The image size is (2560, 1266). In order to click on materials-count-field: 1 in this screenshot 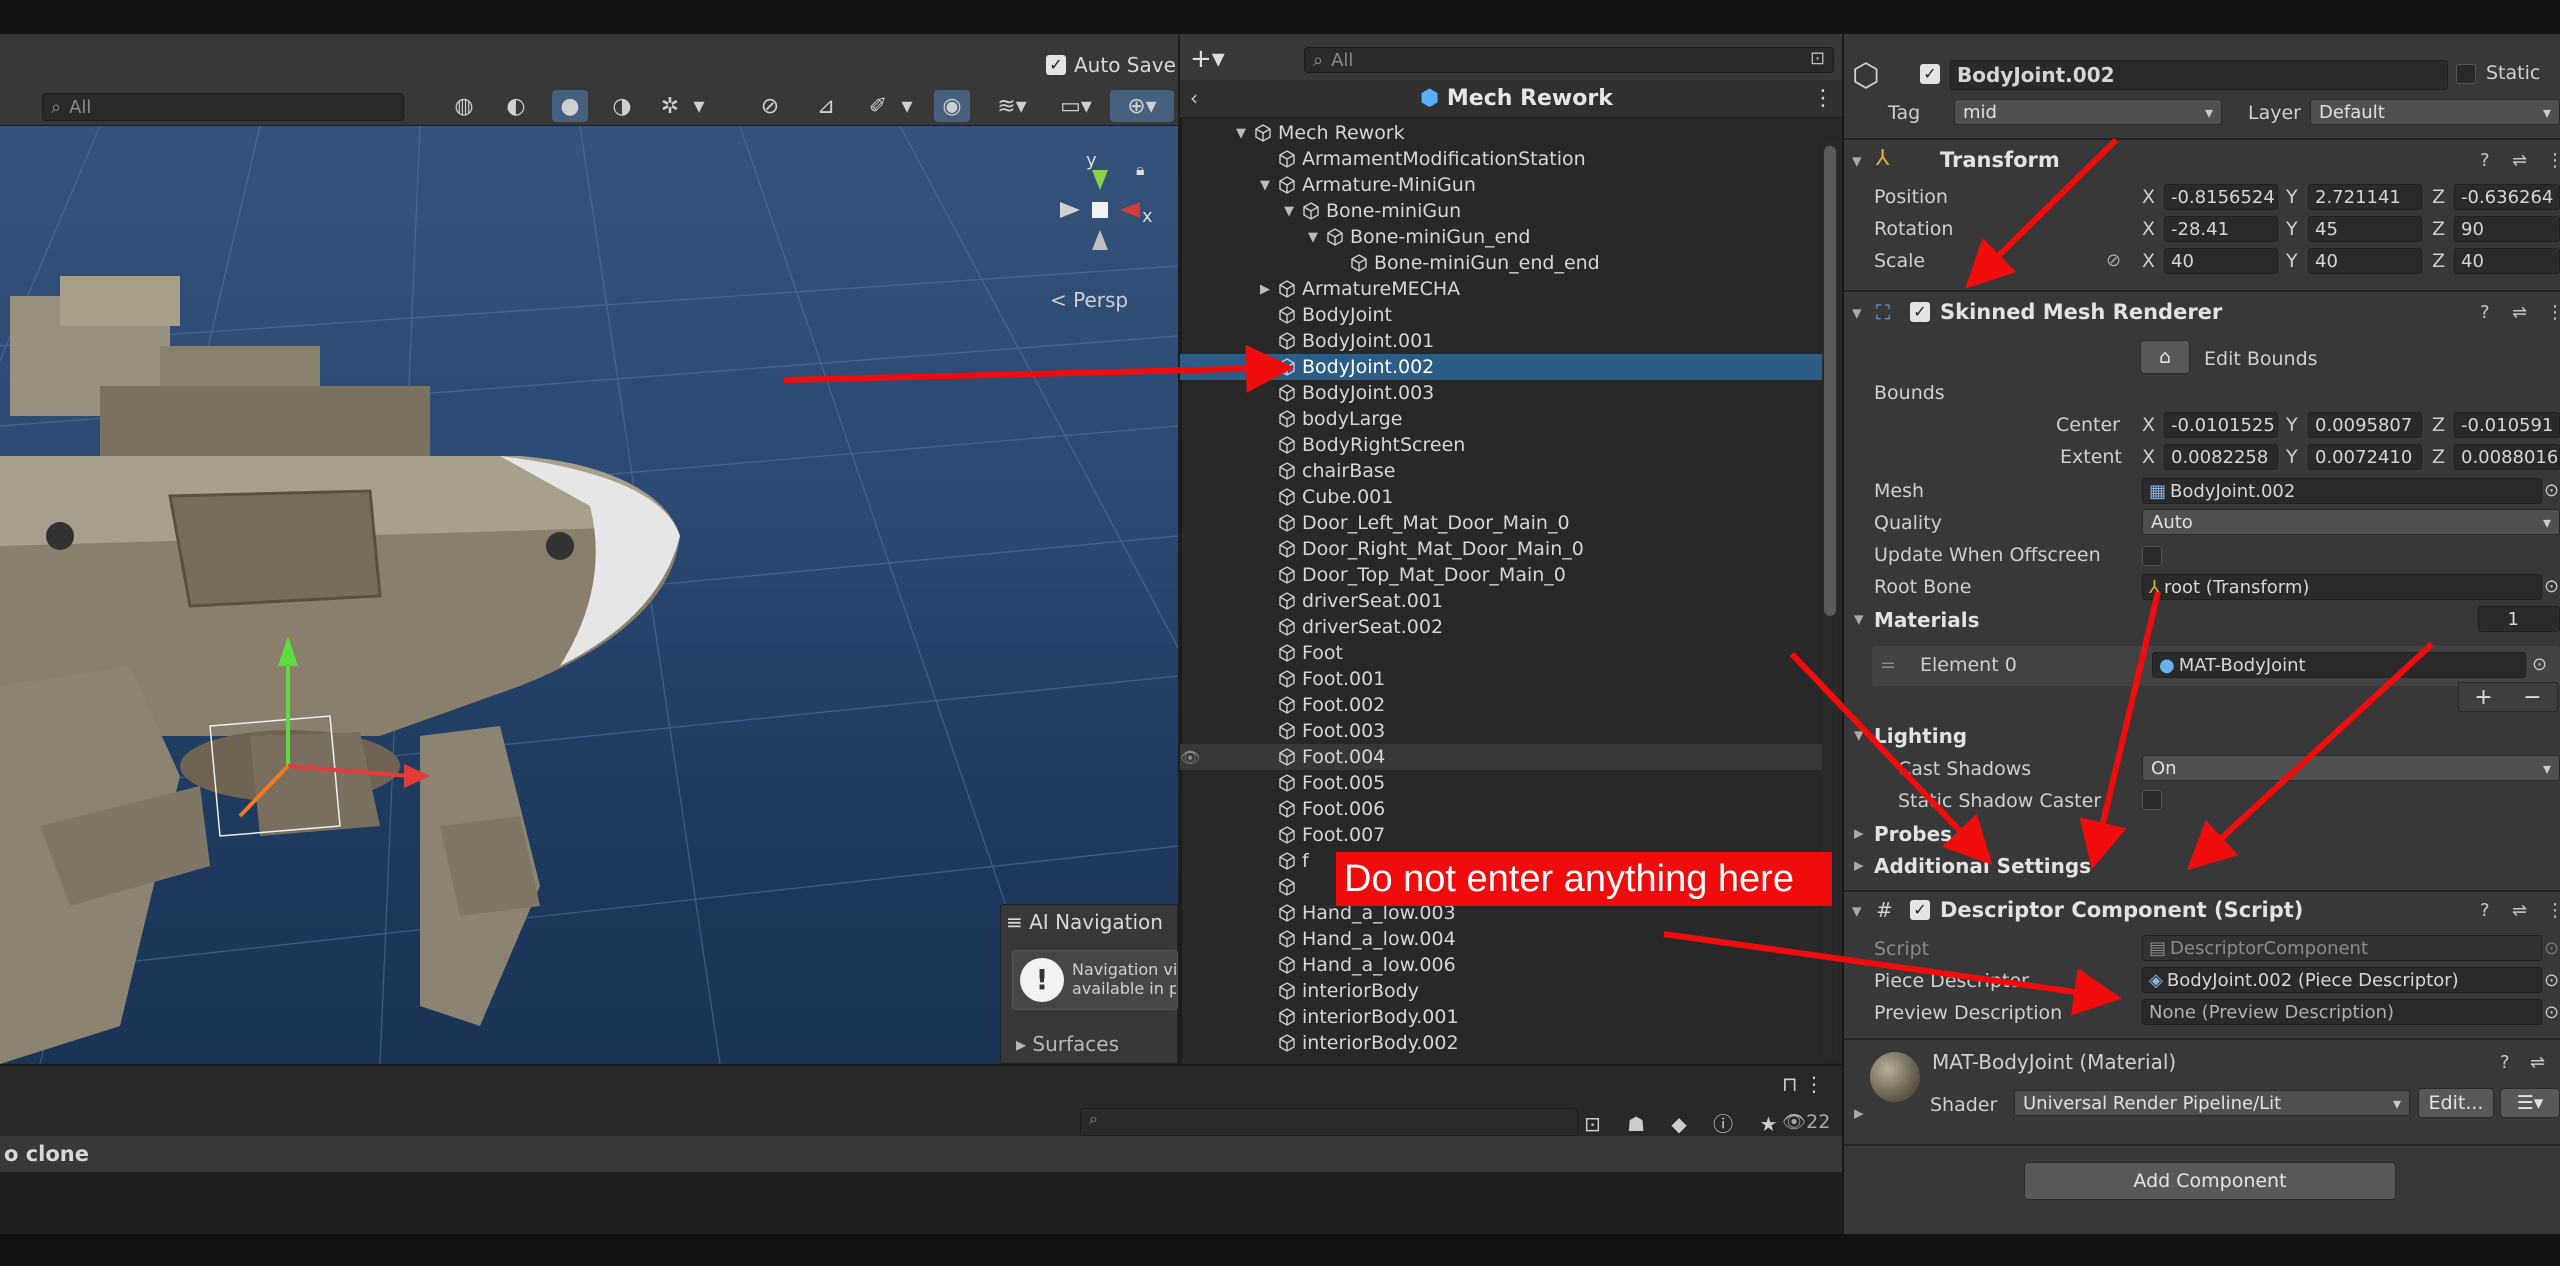, I will do `click(2519, 619)`.